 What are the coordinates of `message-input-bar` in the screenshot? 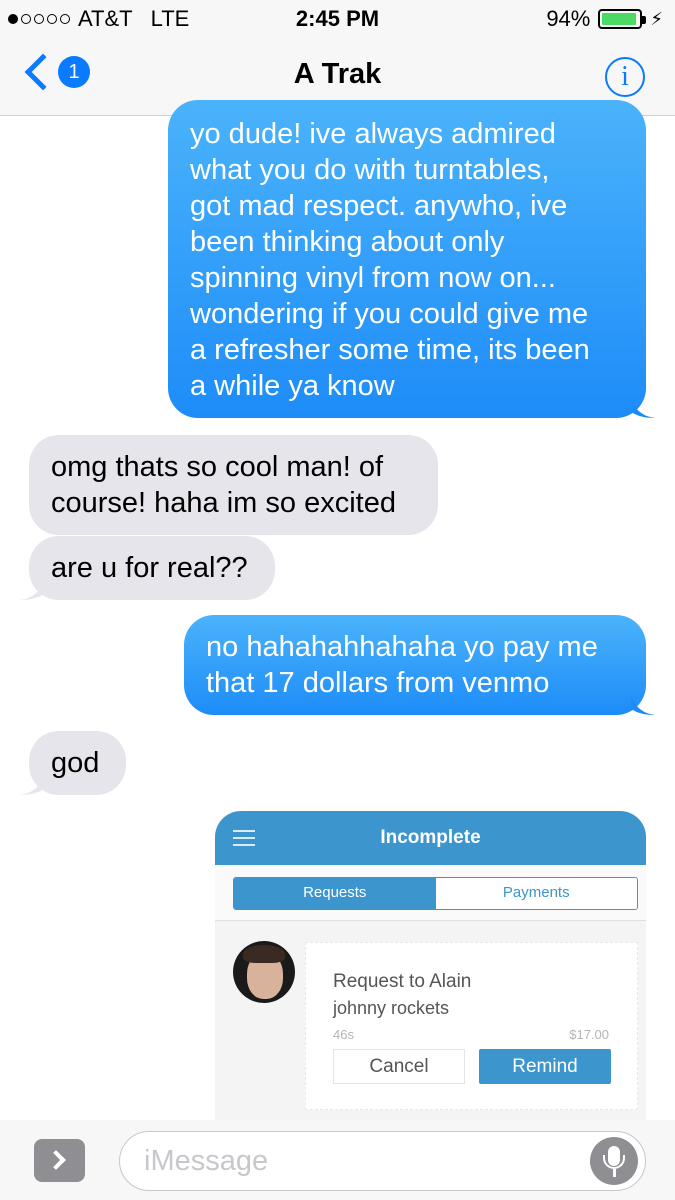 It's located at (337, 1160).